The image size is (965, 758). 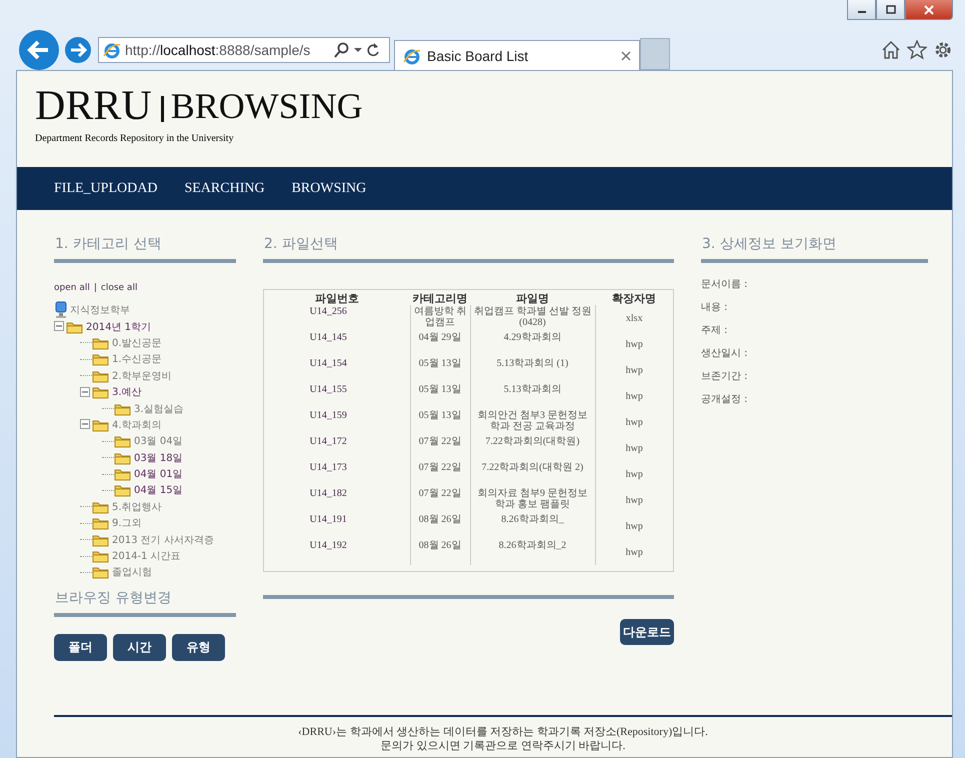 What do you see at coordinates (337, 318) in the screenshot?
I see `file-id-link: U14_256` at bounding box center [337, 318].